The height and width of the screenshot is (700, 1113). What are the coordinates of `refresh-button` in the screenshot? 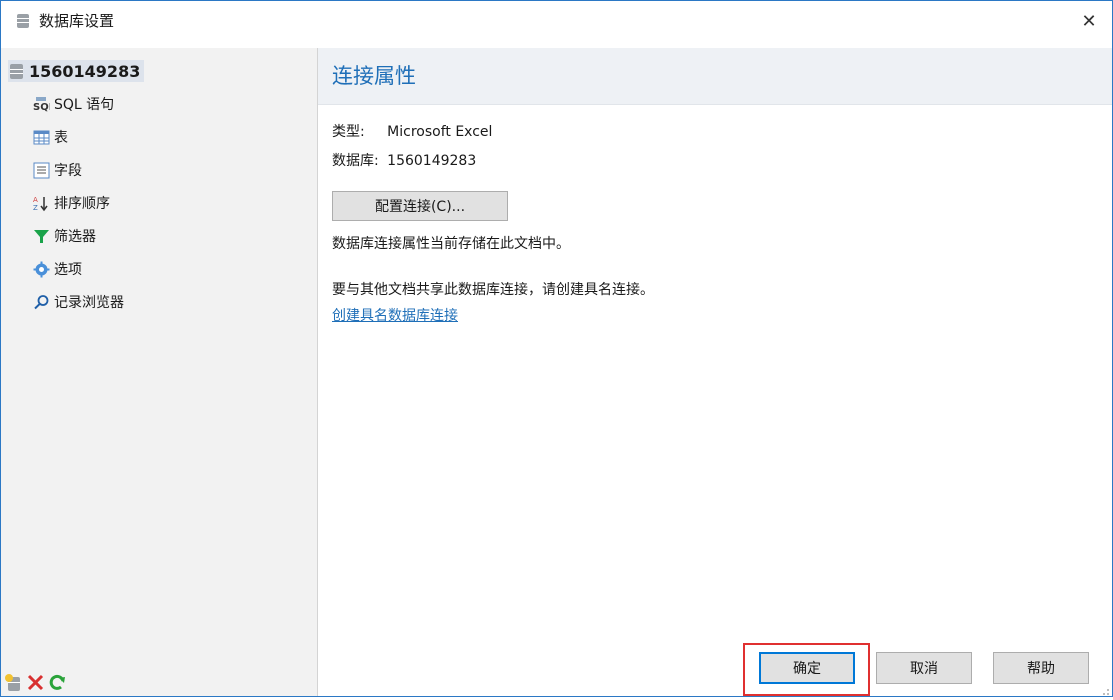 It's located at (57, 684).